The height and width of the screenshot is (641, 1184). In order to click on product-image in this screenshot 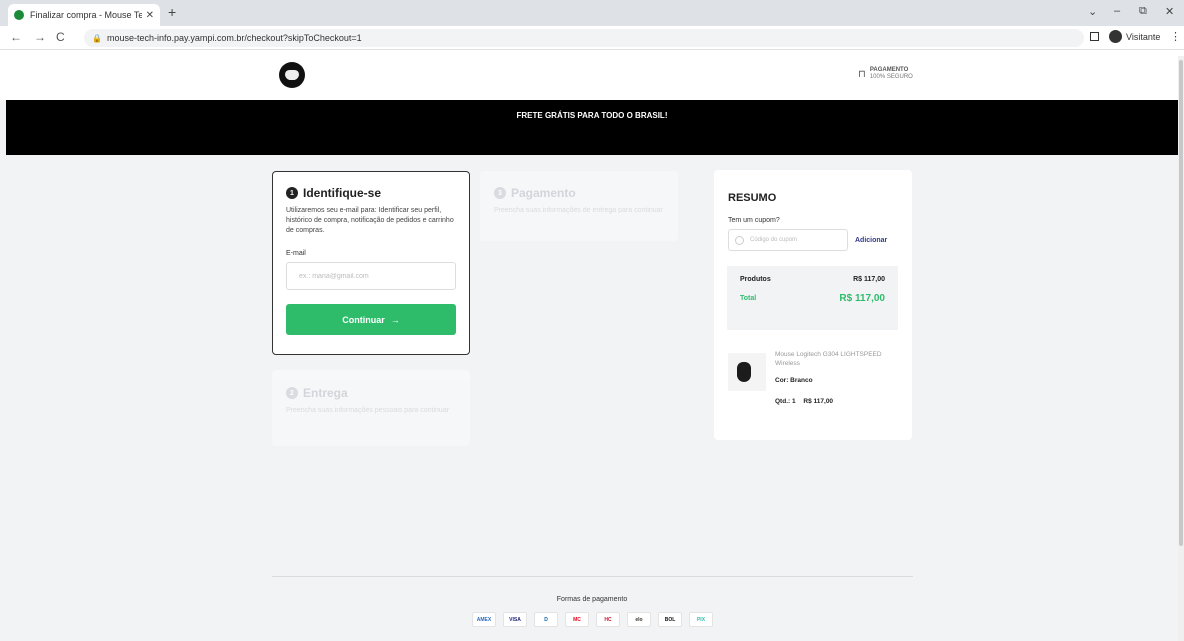, I will do `click(747, 372)`.